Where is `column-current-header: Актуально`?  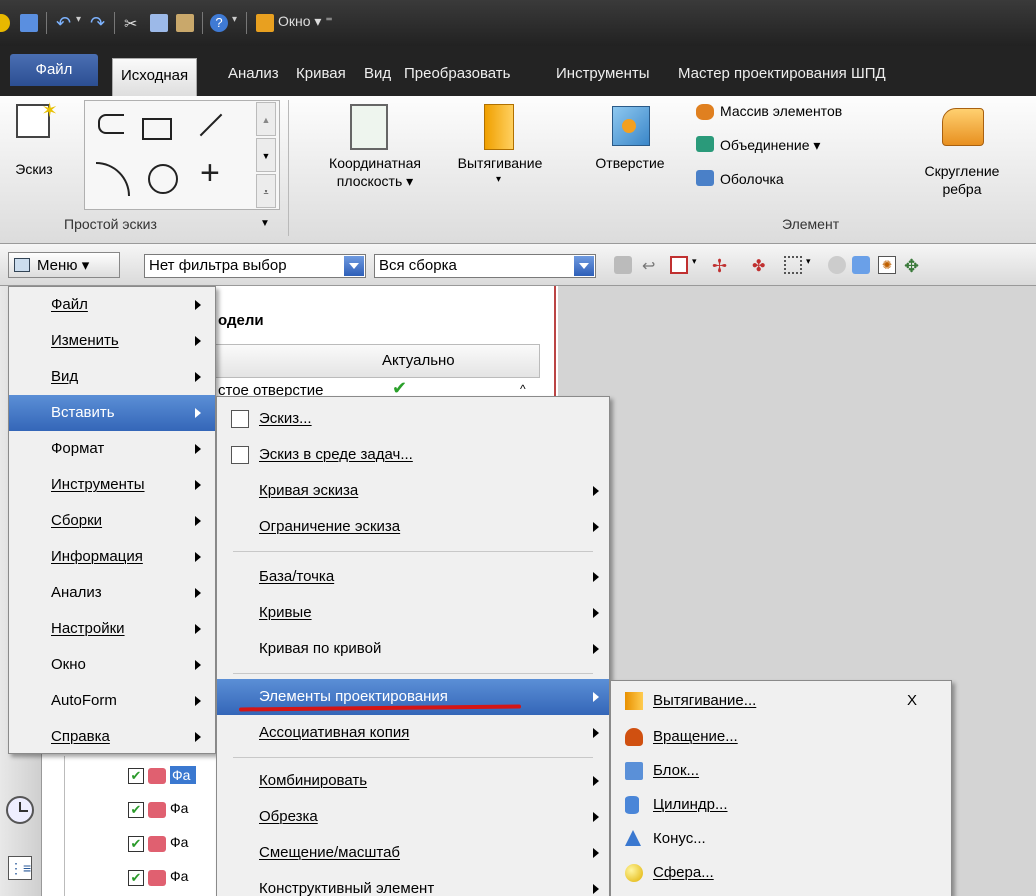 column-current-header: Актуально is located at coordinates (418, 360).